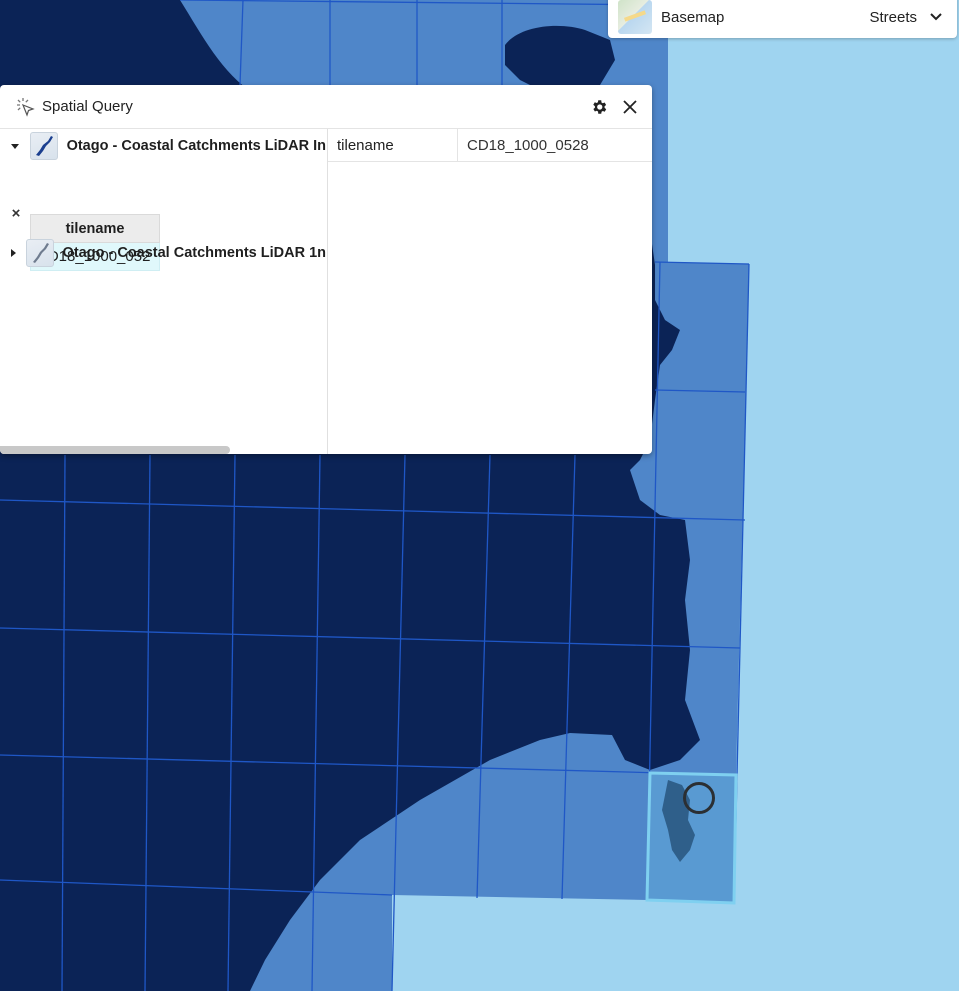  I want to click on close-icon, so click(630, 107).